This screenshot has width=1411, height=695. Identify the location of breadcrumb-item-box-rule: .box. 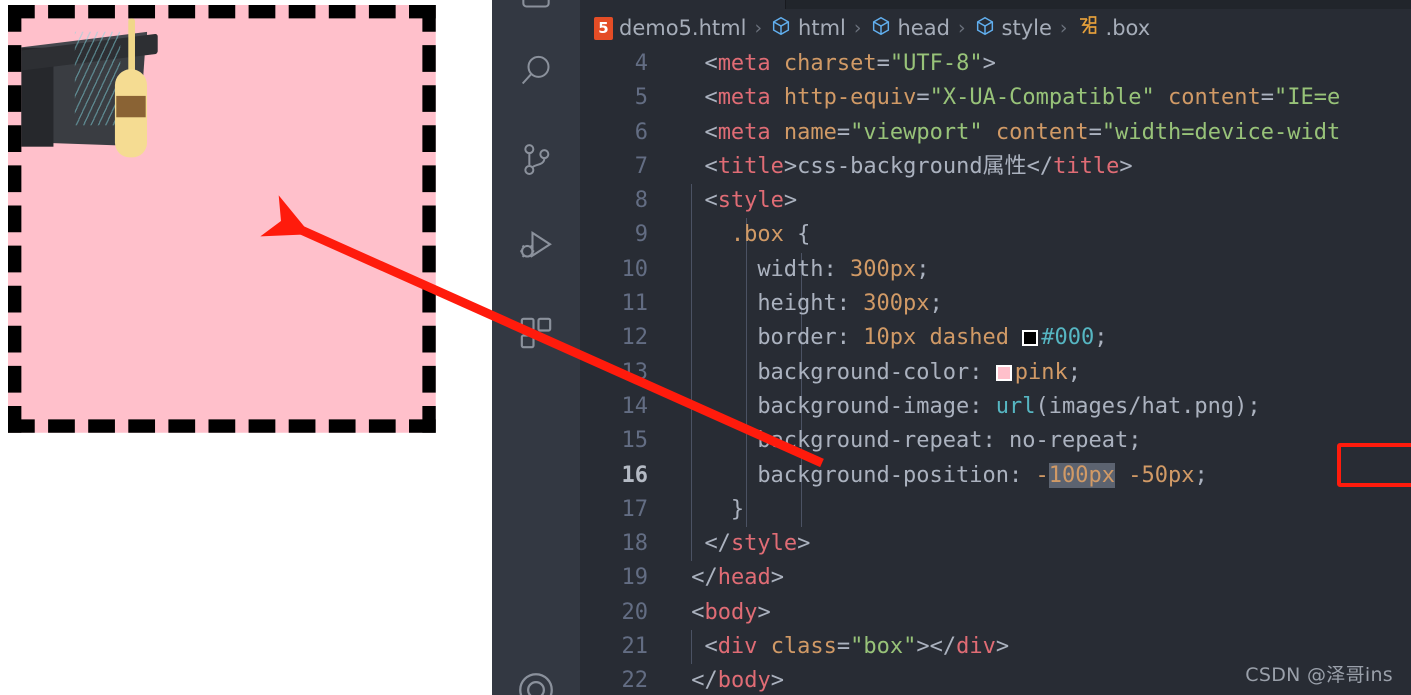
(1113, 28).